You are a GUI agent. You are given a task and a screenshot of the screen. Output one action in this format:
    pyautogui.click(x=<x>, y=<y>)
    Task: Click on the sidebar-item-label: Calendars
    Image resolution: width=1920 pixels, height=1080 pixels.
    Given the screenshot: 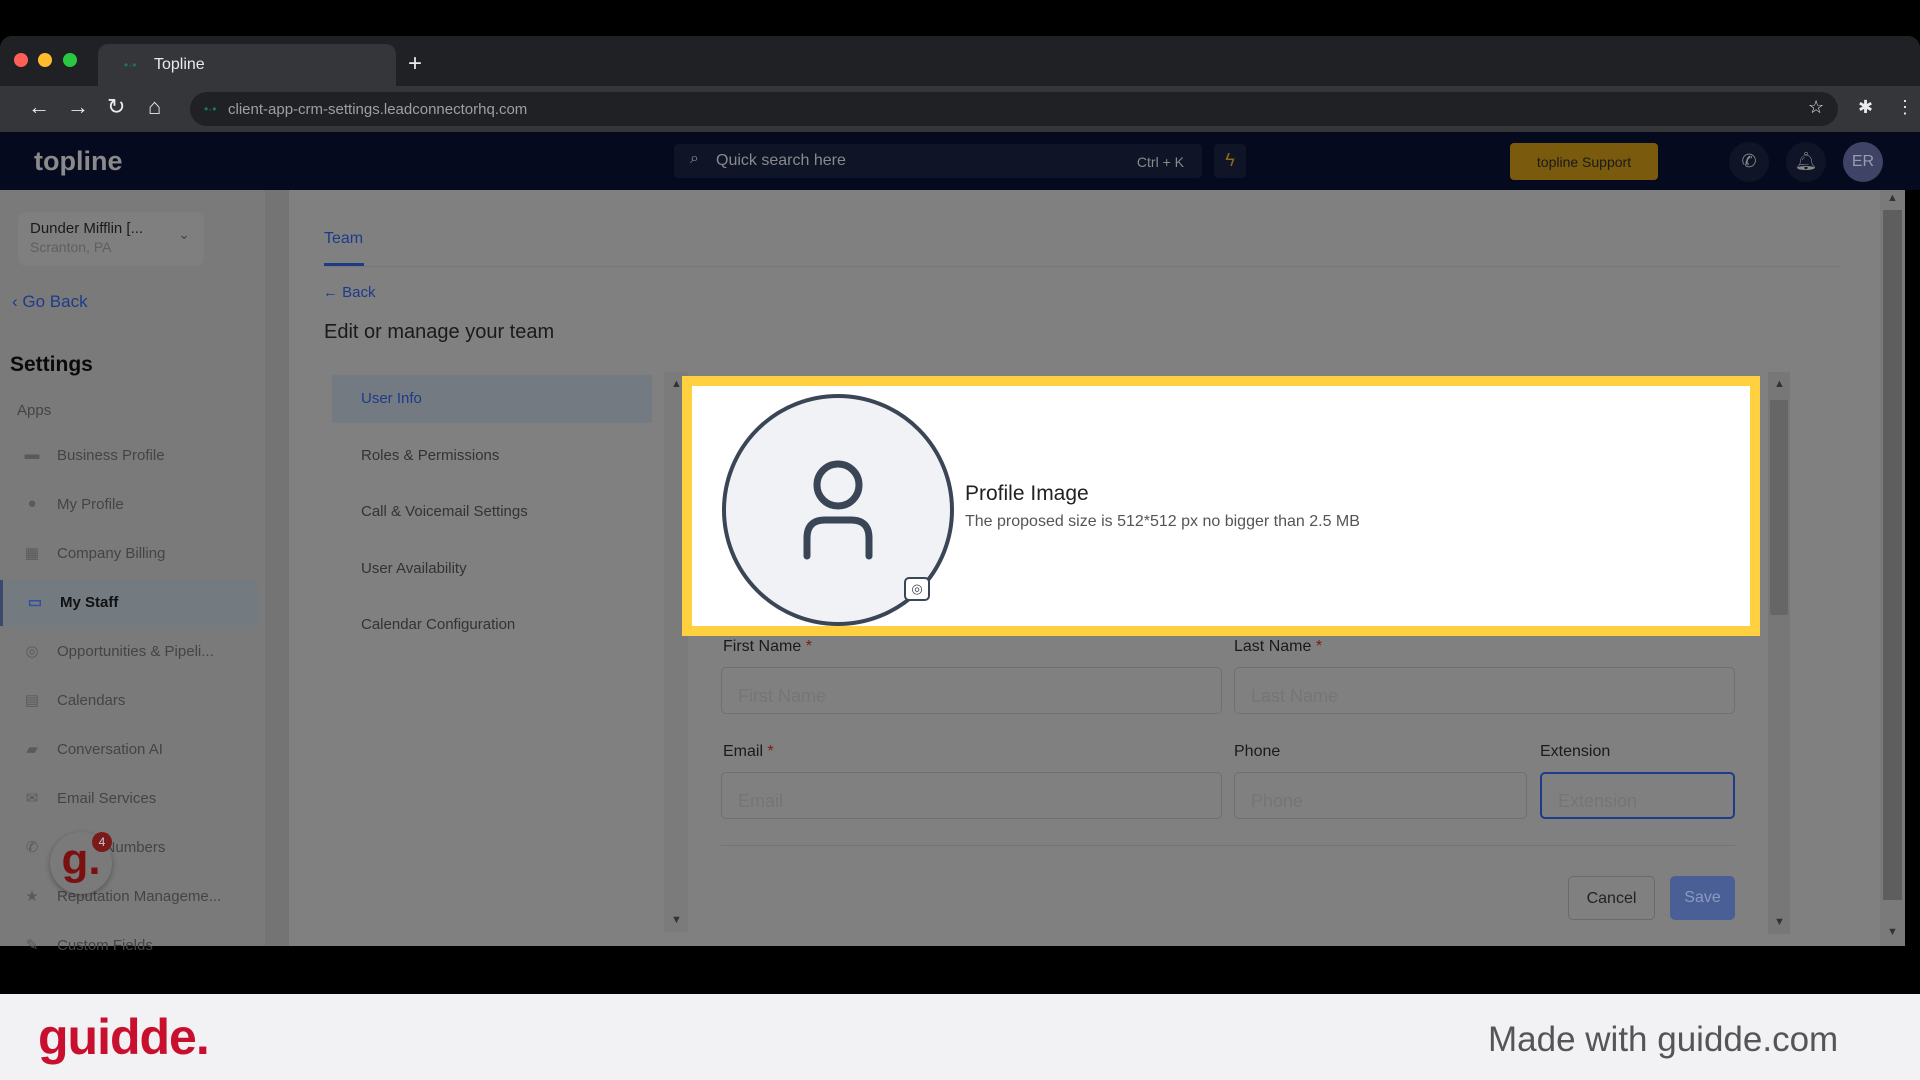 What is the action you would take?
    pyautogui.click(x=91, y=700)
    